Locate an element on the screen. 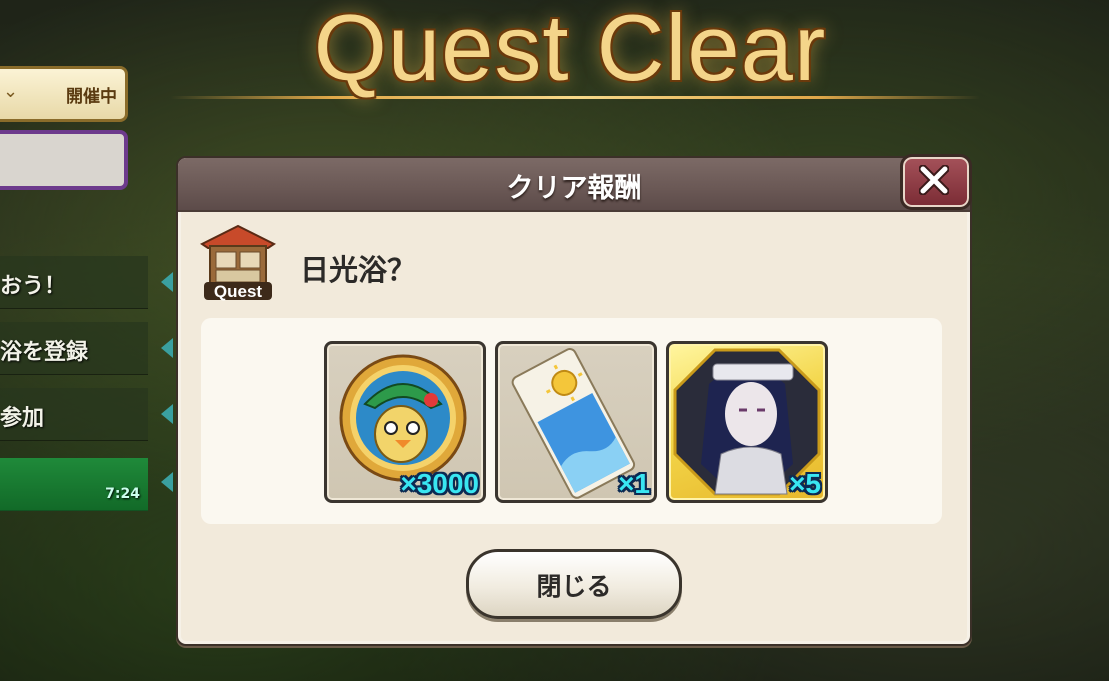 The width and height of the screenshot is (1109, 681). close-dialog-button: 閉じる is located at coordinates (574, 584).